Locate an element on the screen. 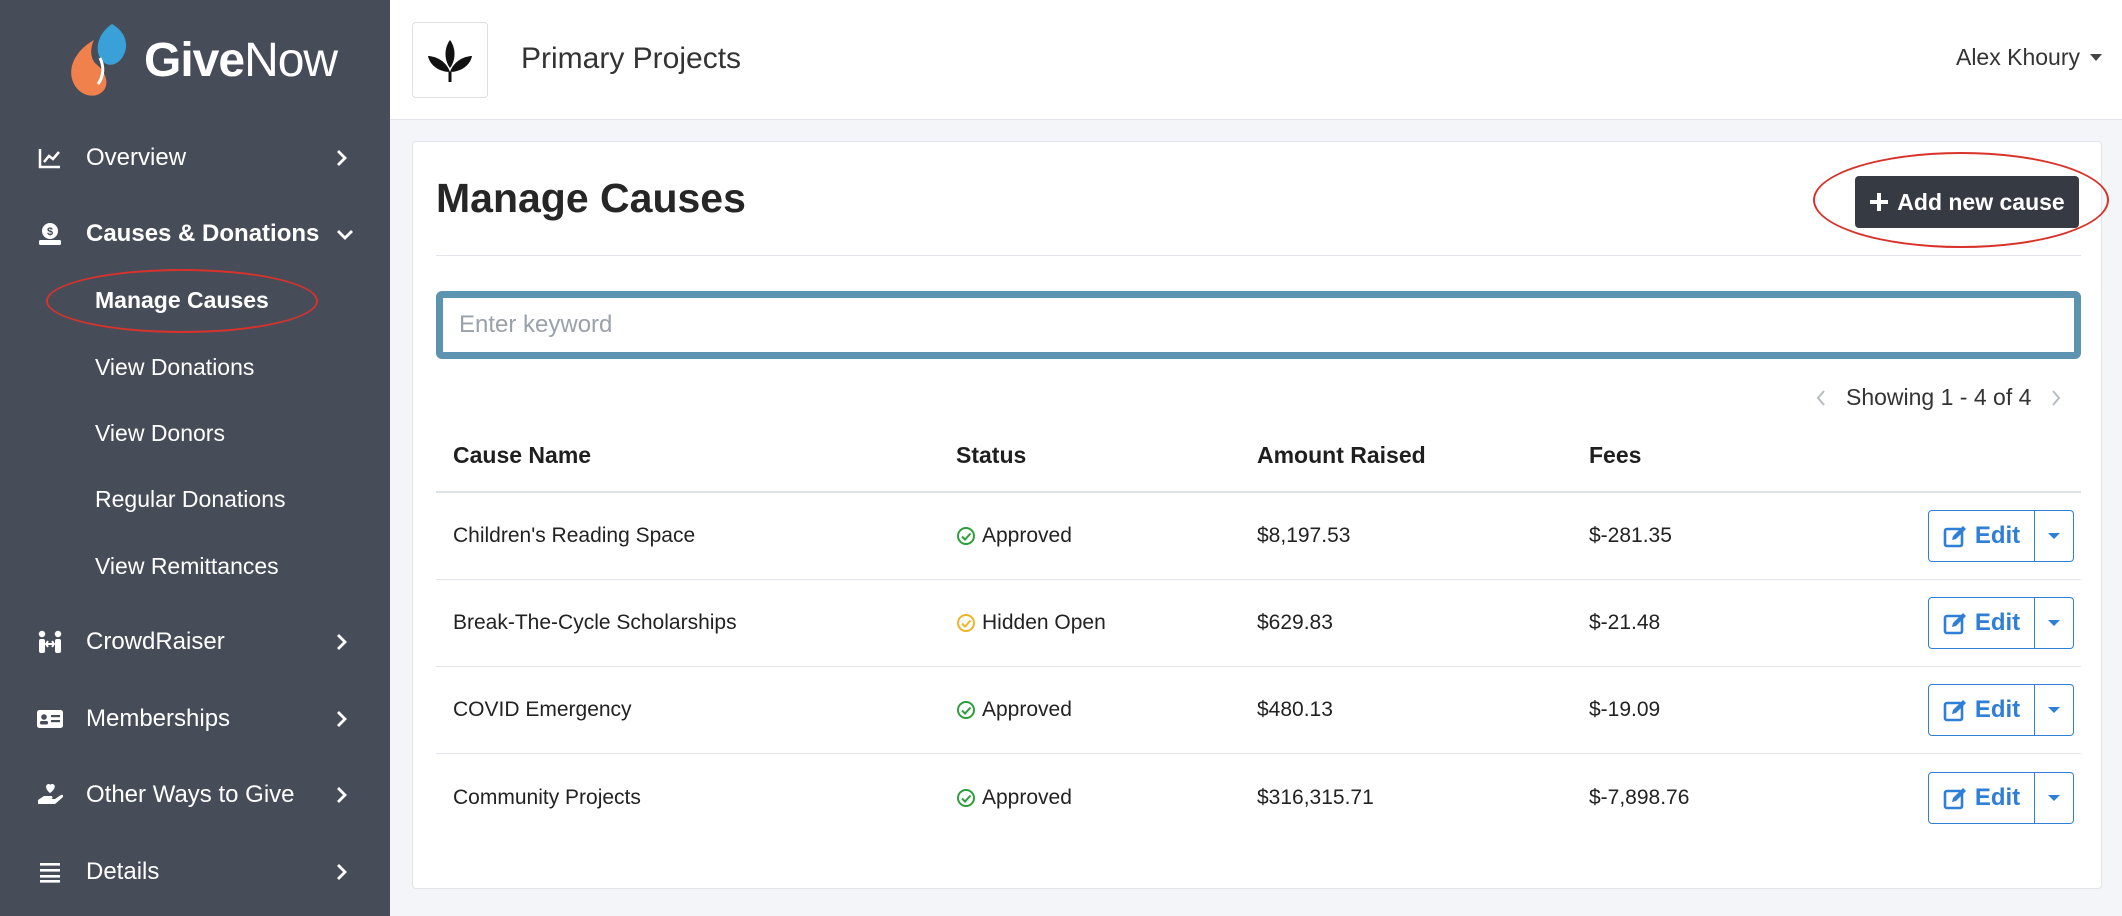  sidebar-item-label: Causes & Donations is located at coordinates (203, 233).